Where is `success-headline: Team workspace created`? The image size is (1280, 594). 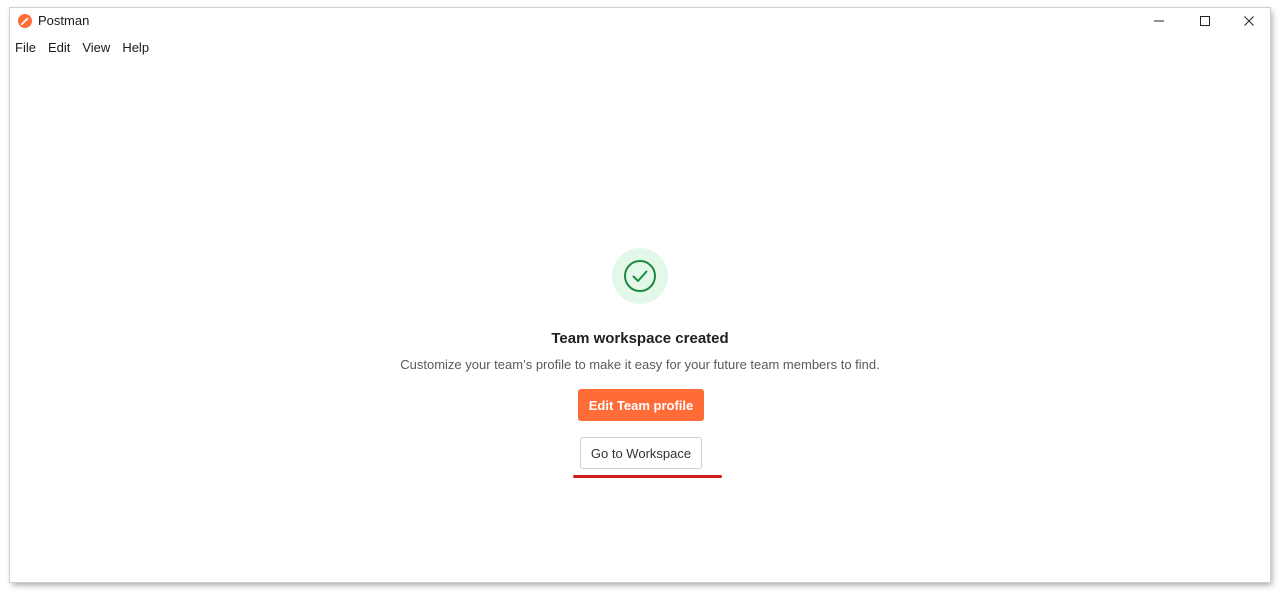
success-headline: Team workspace created is located at coordinates (640, 338).